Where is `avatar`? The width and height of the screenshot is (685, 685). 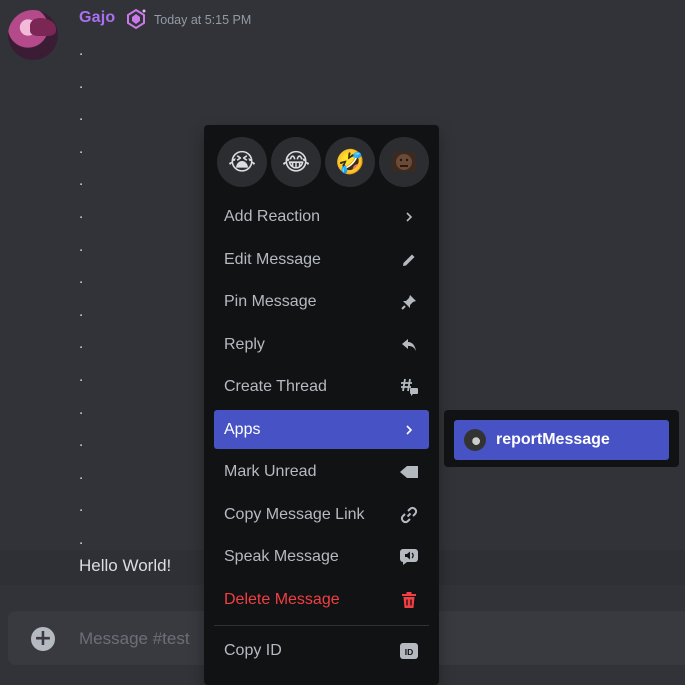
avatar is located at coordinates (33, 35).